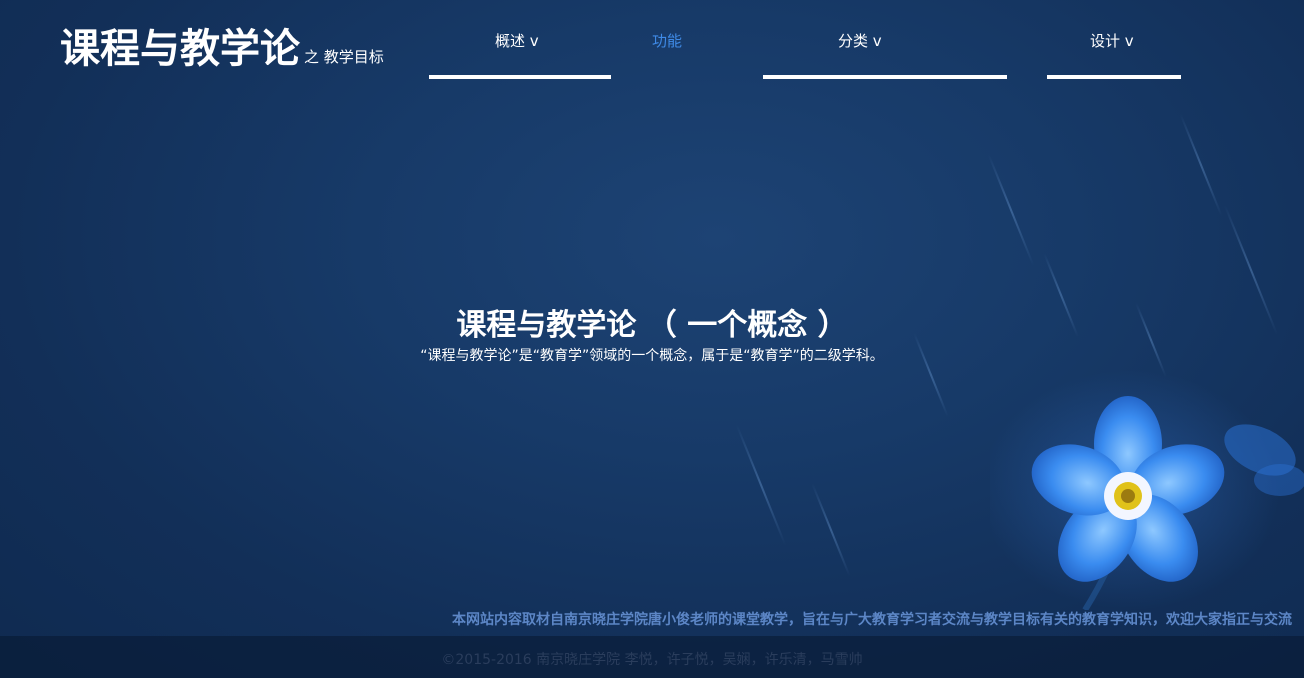  Describe the element at coordinates (1147, 490) in the screenshot. I see `flower-image` at that location.